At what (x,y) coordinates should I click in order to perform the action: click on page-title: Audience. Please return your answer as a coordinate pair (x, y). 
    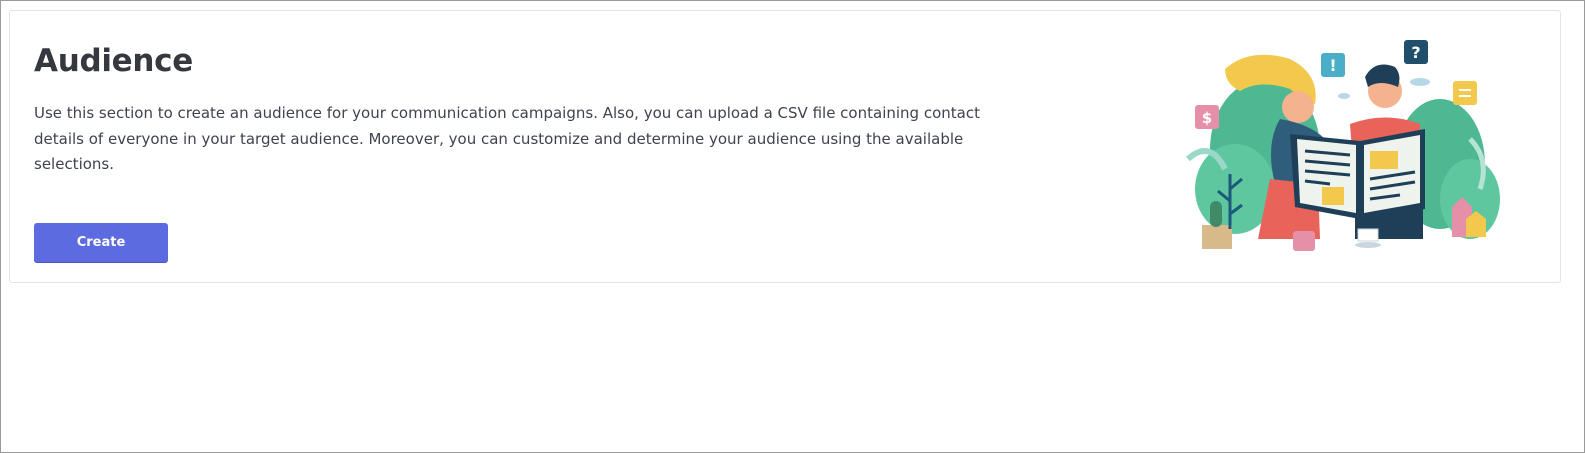
    Looking at the image, I should click on (113, 61).